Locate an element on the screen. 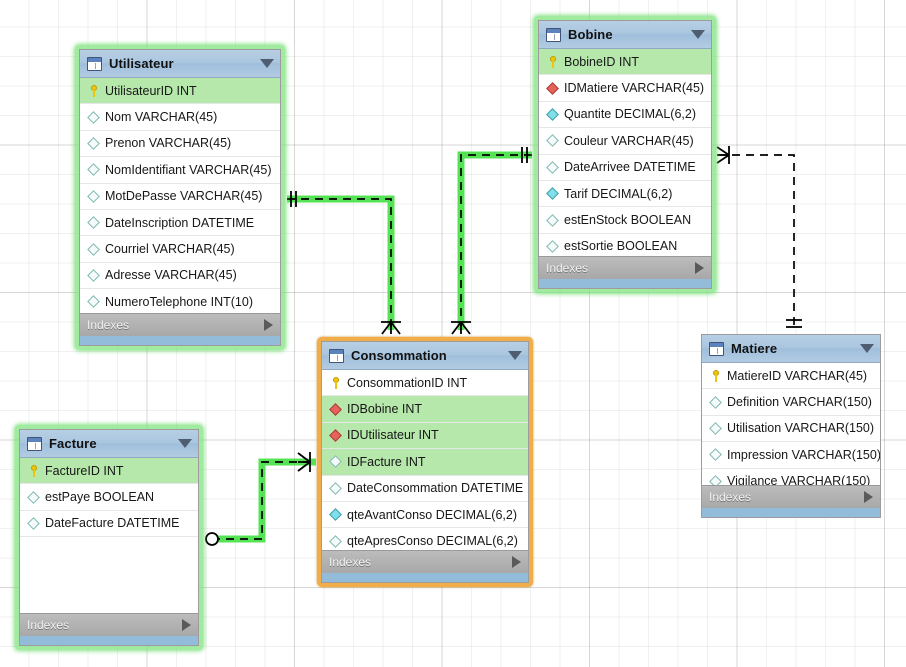  column-name: IDMatiere VARCHAR(45) is located at coordinates (634, 88).